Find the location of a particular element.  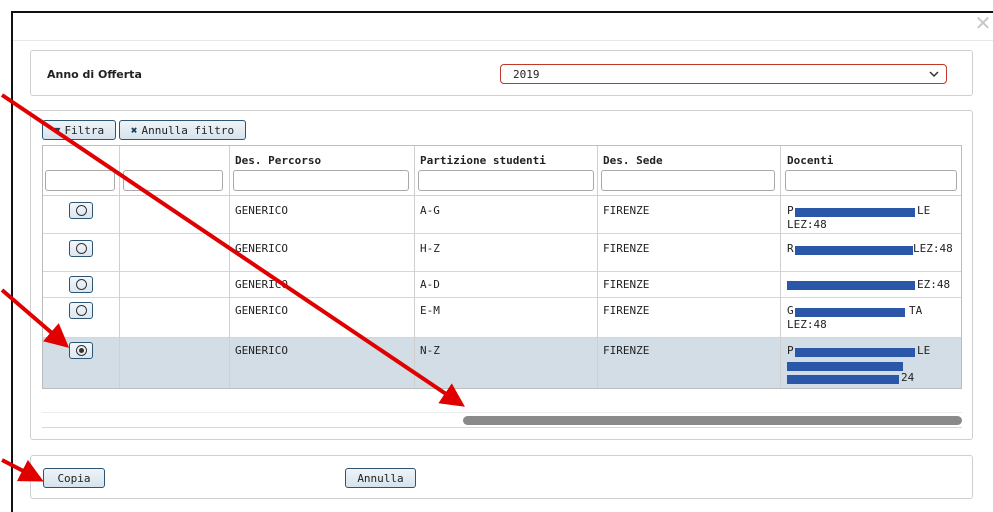

filter-input-des-sede is located at coordinates (688, 180).